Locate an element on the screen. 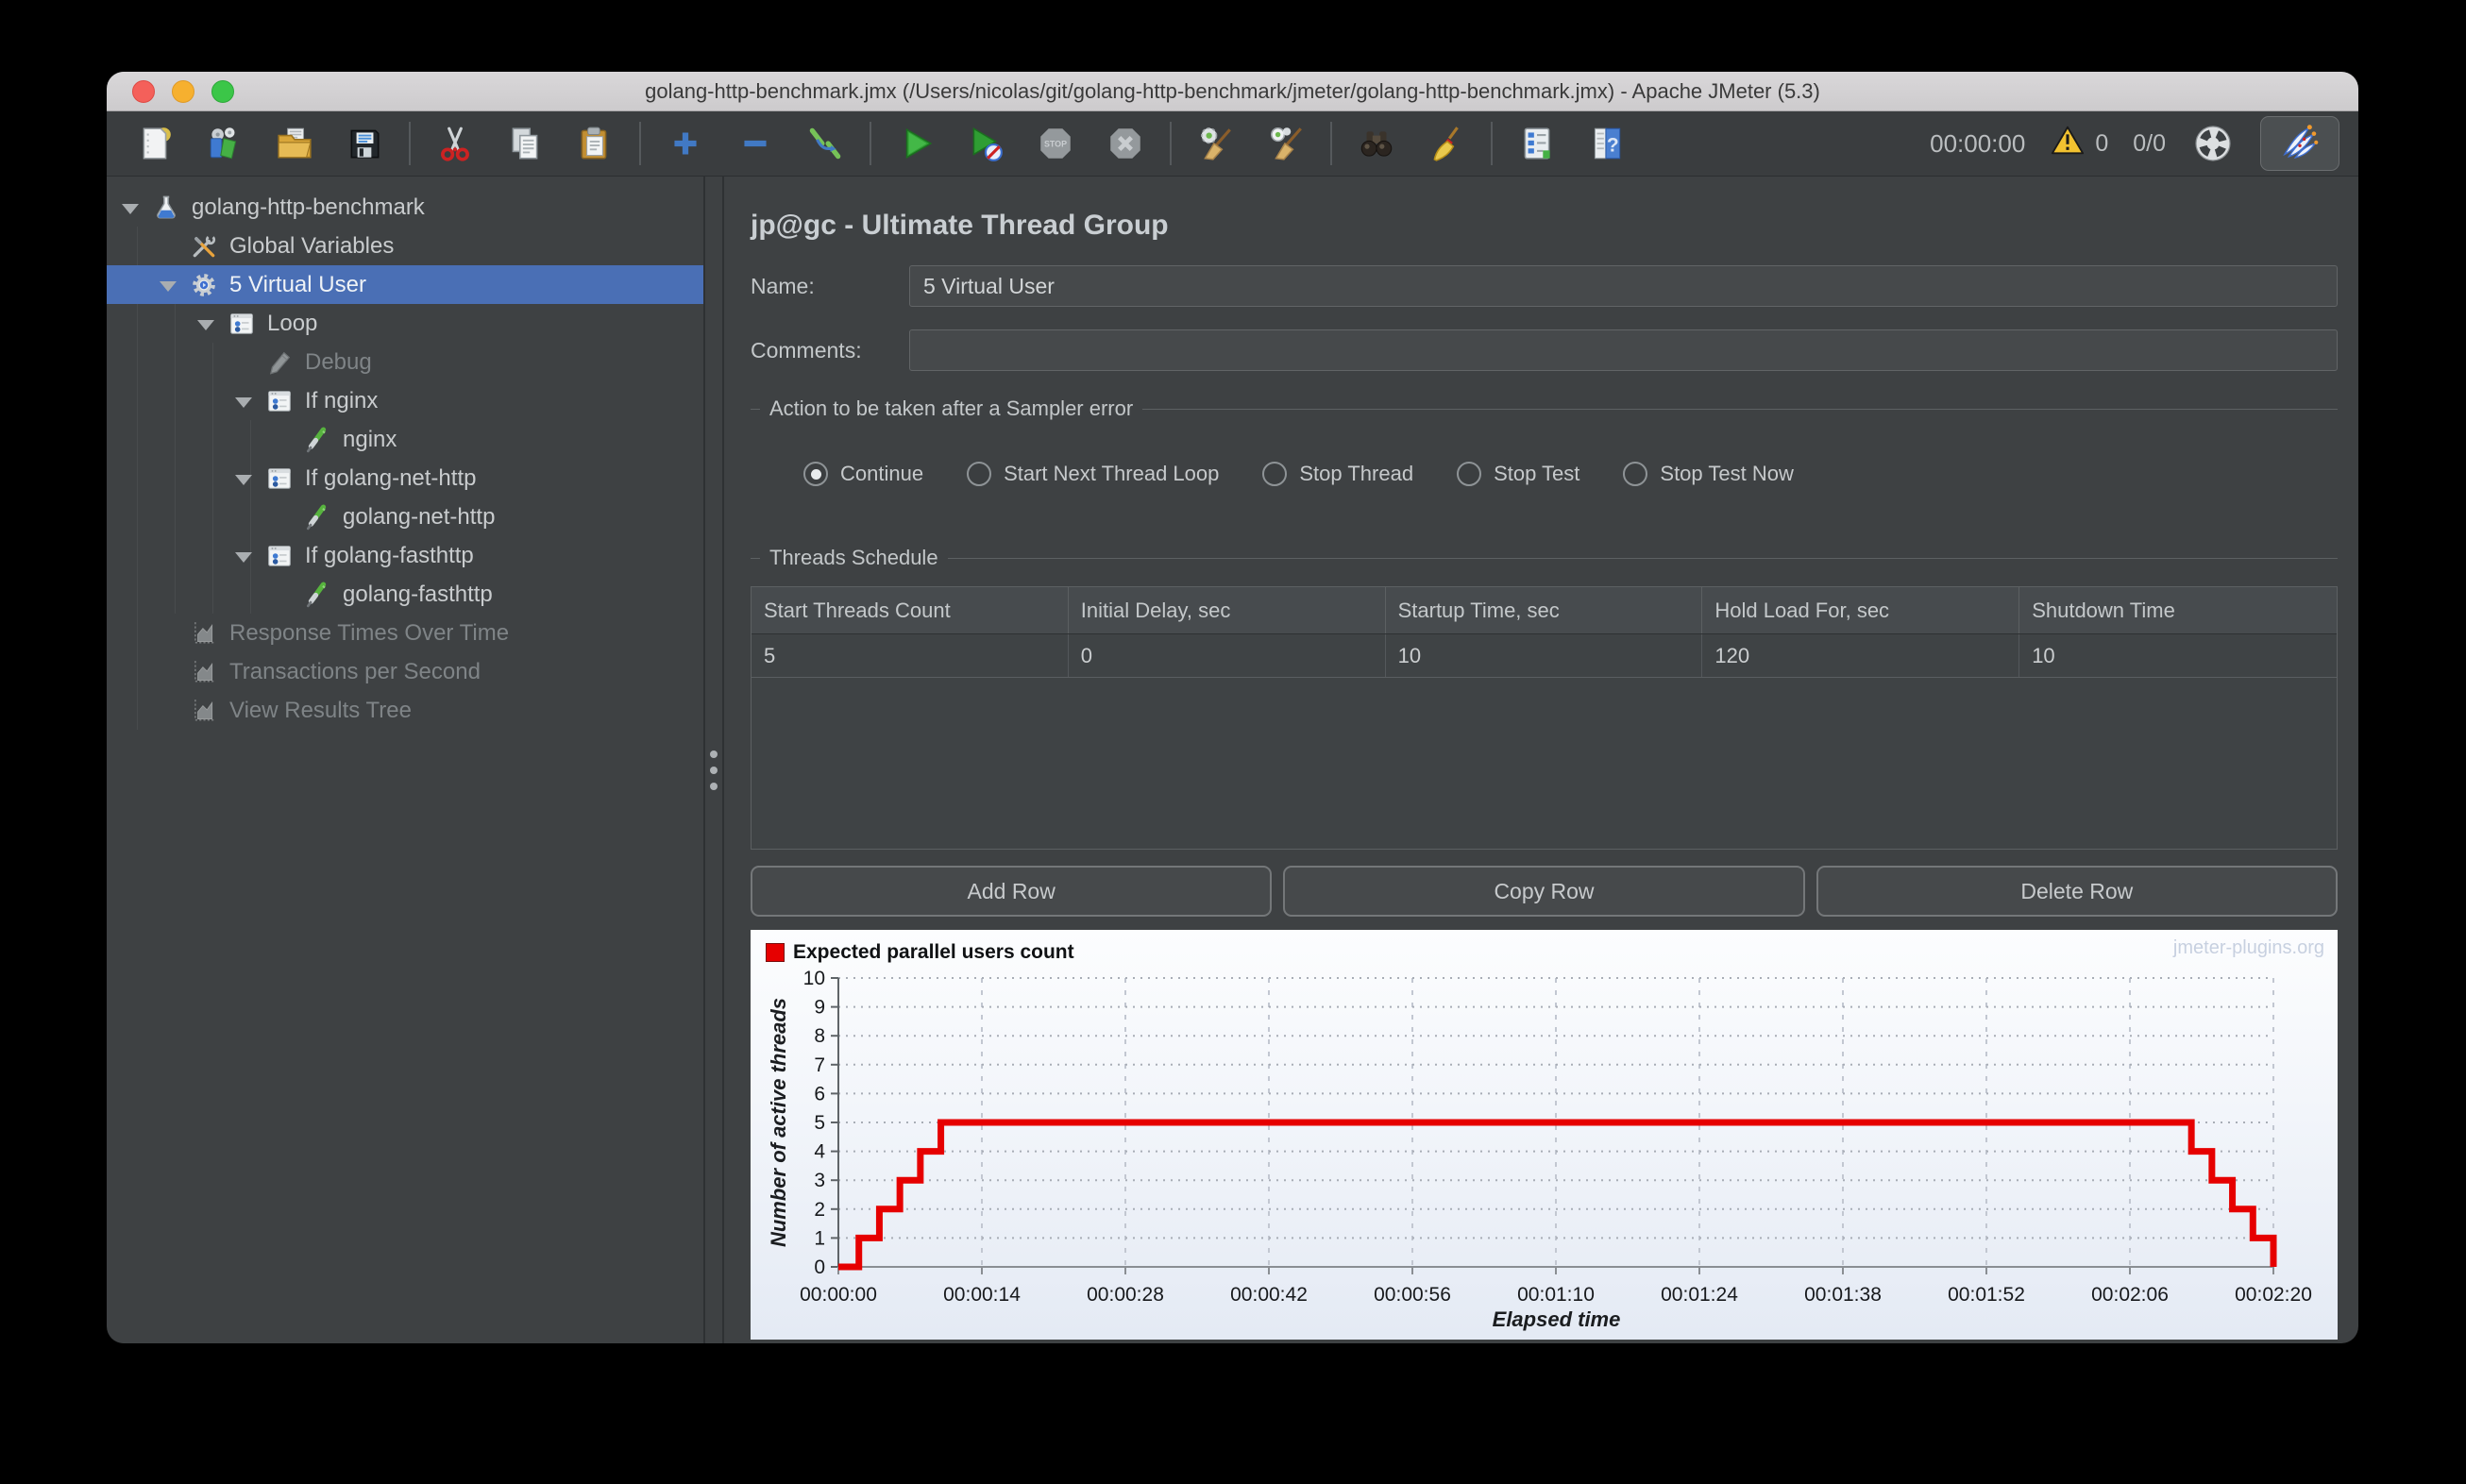 Image resolution: width=2466 pixels, height=1484 pixels. svg-text: STOP is located at coordinates (1055, 144).